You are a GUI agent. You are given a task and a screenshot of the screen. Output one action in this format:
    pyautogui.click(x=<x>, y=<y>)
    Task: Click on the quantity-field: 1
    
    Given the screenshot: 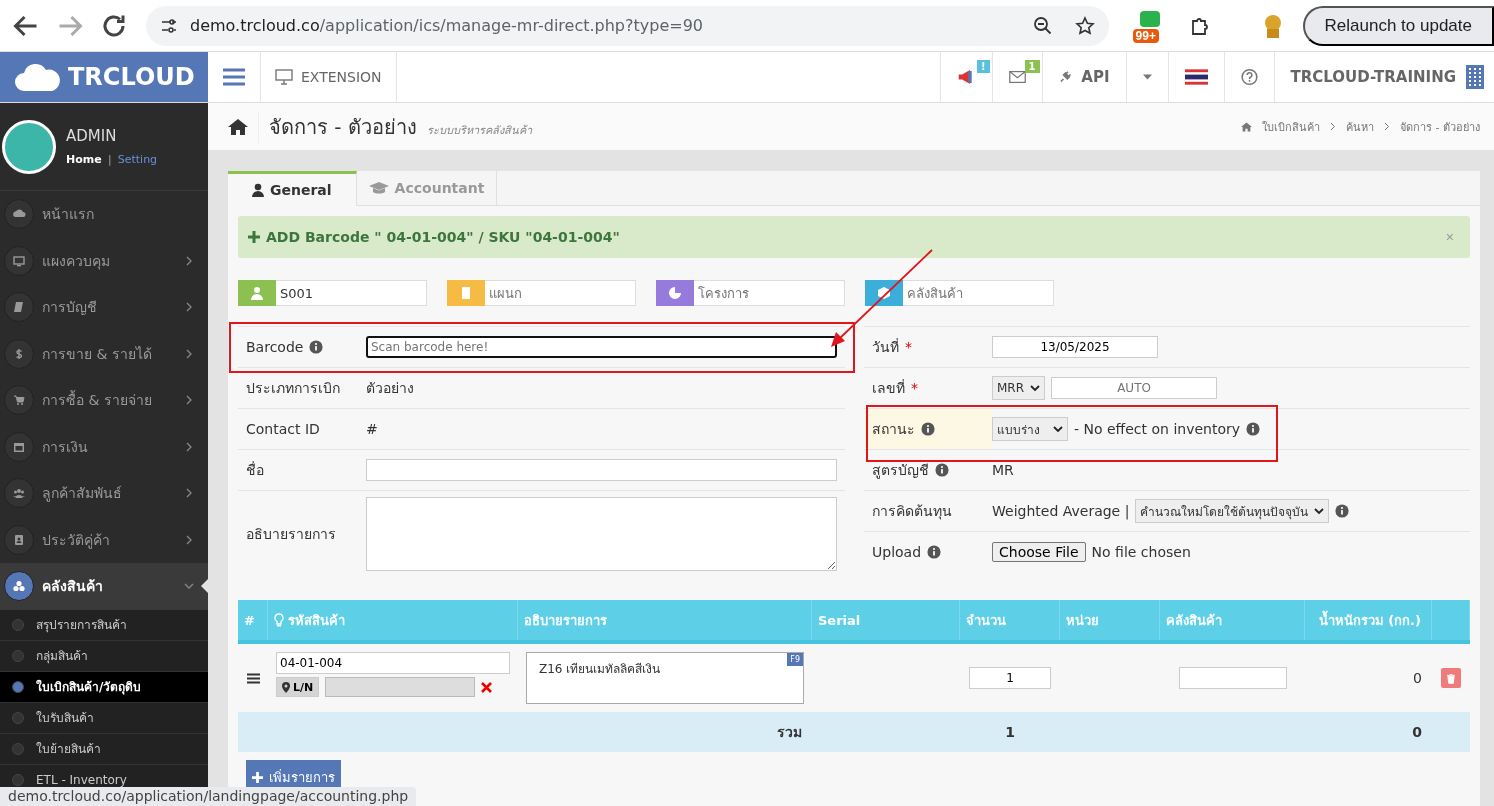 What is the action you would take?
    pyautogui.click(x=1010, y=678)
    